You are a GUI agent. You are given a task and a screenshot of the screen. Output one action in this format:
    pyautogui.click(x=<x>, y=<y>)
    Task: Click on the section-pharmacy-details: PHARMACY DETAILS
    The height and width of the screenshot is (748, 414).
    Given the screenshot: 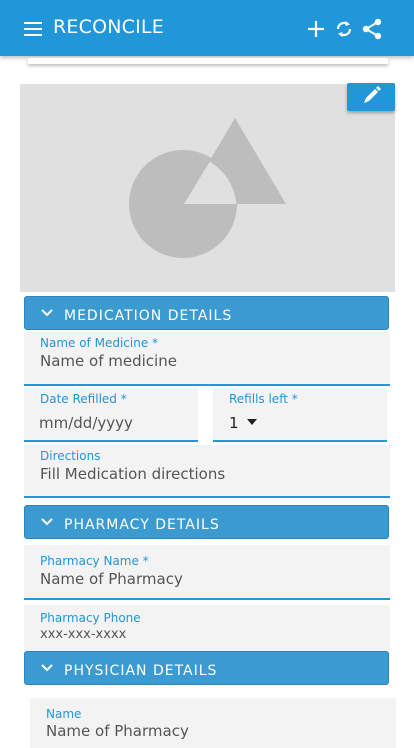 What is the action you would take?
    pyautogui.click(x=206, y=522)
    